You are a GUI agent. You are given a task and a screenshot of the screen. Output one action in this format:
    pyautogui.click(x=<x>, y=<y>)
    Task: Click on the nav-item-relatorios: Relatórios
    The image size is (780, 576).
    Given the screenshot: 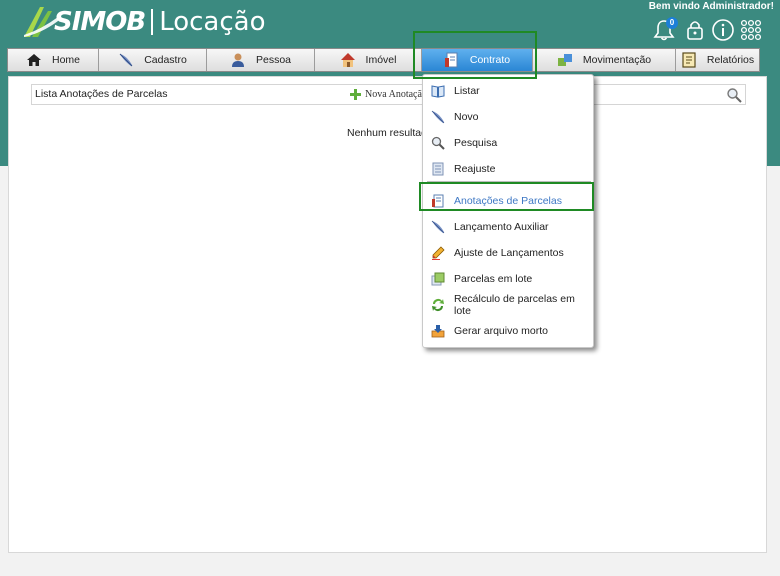 What is the action you would take?
    pyautogui.click(x=717, y=60)
    